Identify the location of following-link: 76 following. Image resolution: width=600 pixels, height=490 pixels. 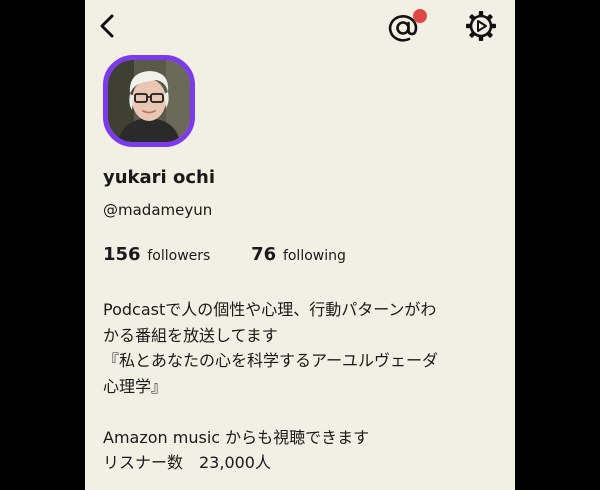
(298, 254).